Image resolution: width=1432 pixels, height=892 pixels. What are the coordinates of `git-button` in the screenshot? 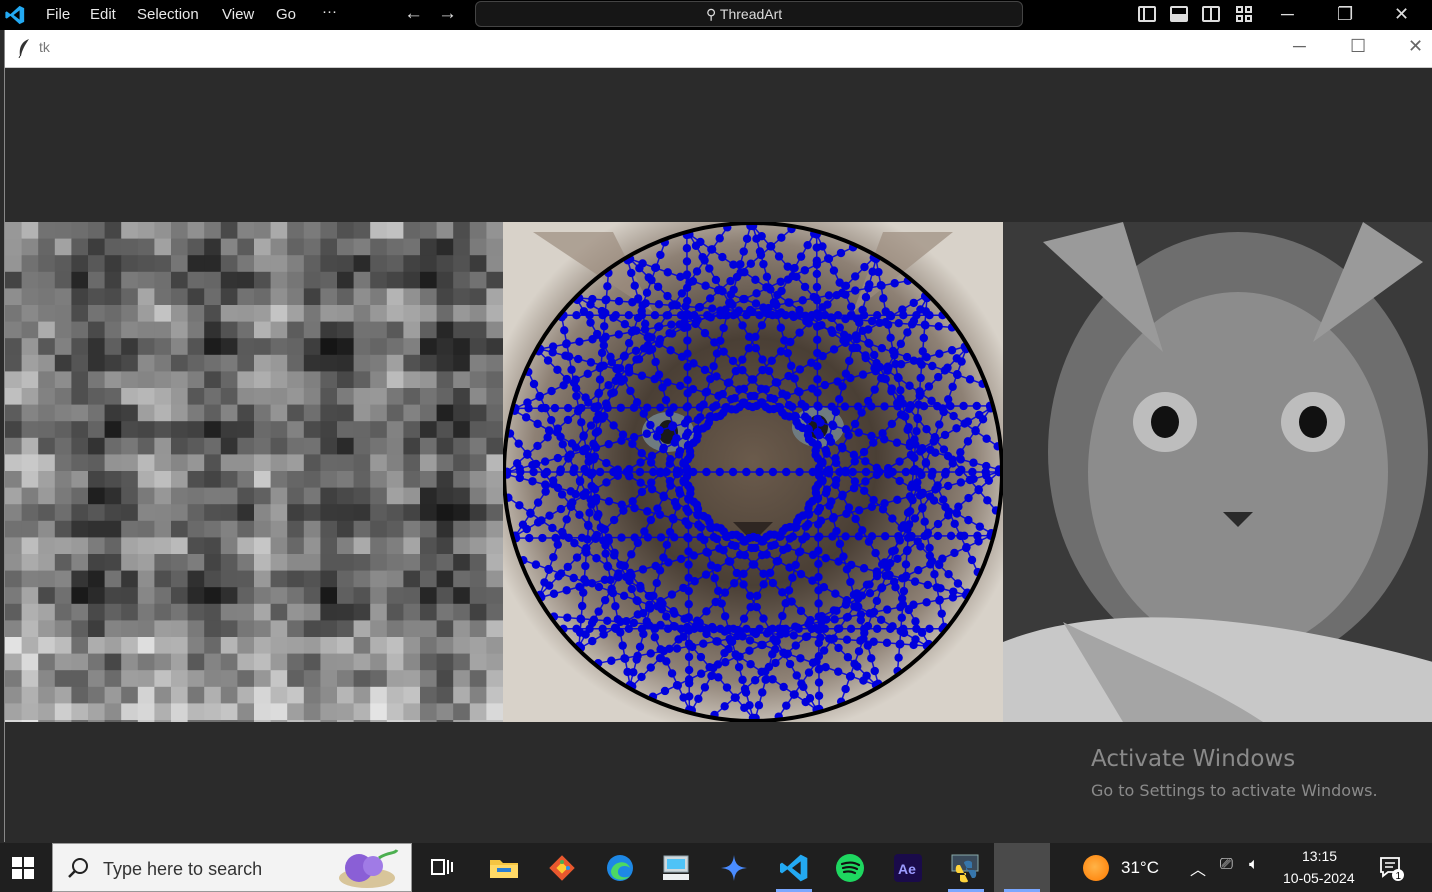 It's located at (562, 867).